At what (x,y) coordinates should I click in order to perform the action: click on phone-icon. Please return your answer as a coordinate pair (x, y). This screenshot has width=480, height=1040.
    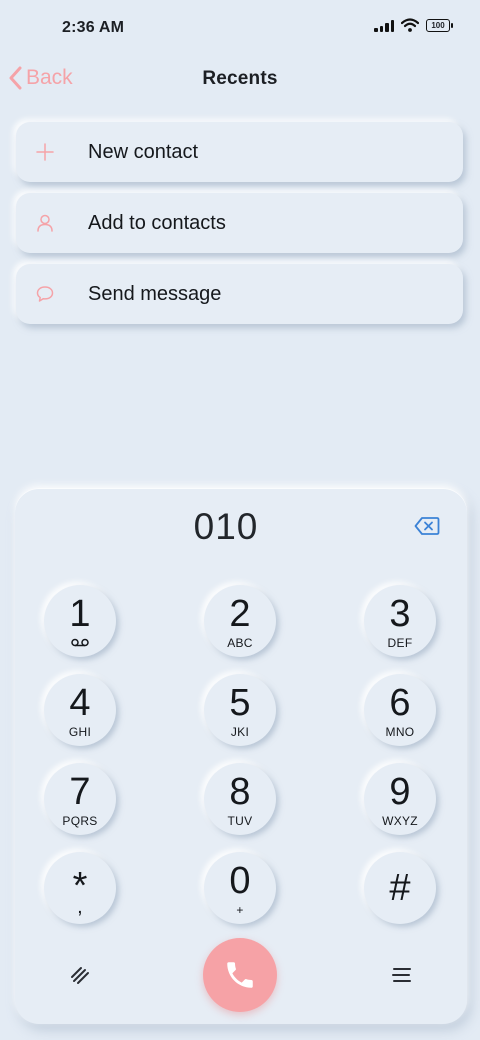
    Looking at the image, I should click on (240, 975).